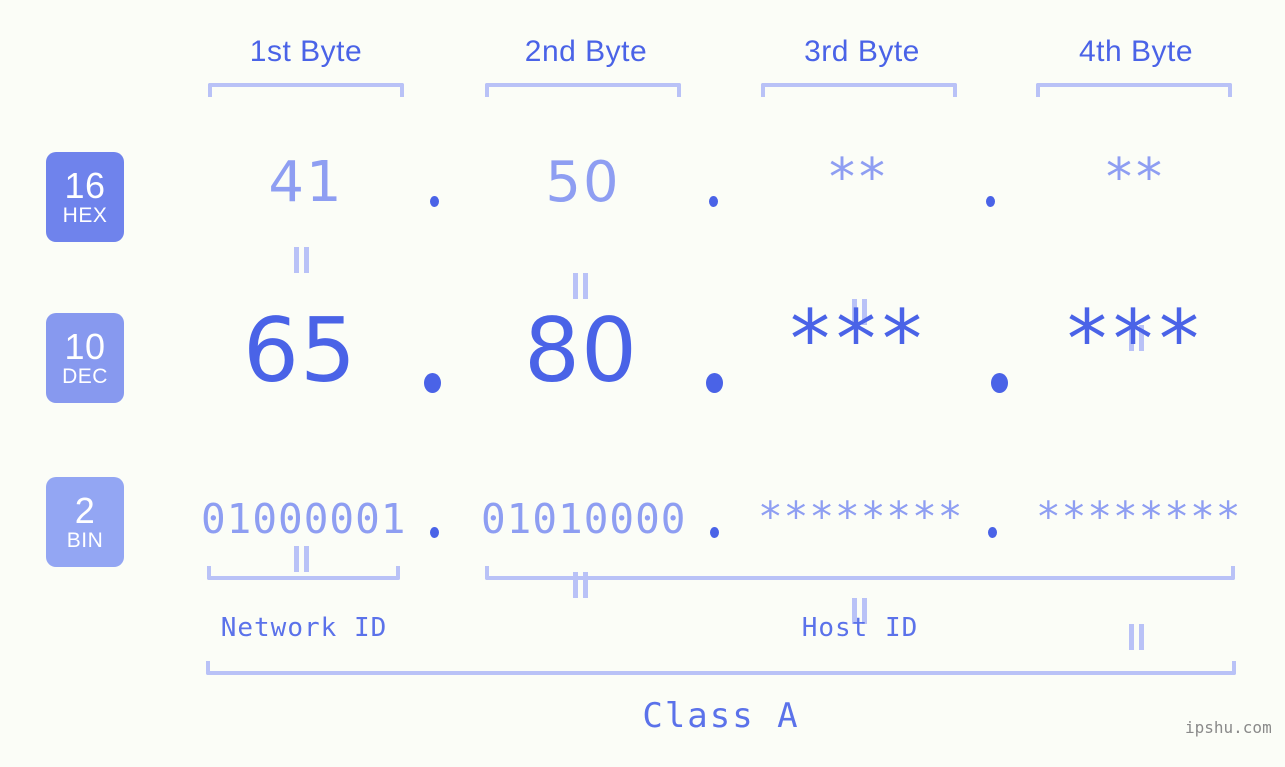 This screenshot has height=767, width=1285. I want to click on dec-value-byte-4: ***, so click(1136, 339).